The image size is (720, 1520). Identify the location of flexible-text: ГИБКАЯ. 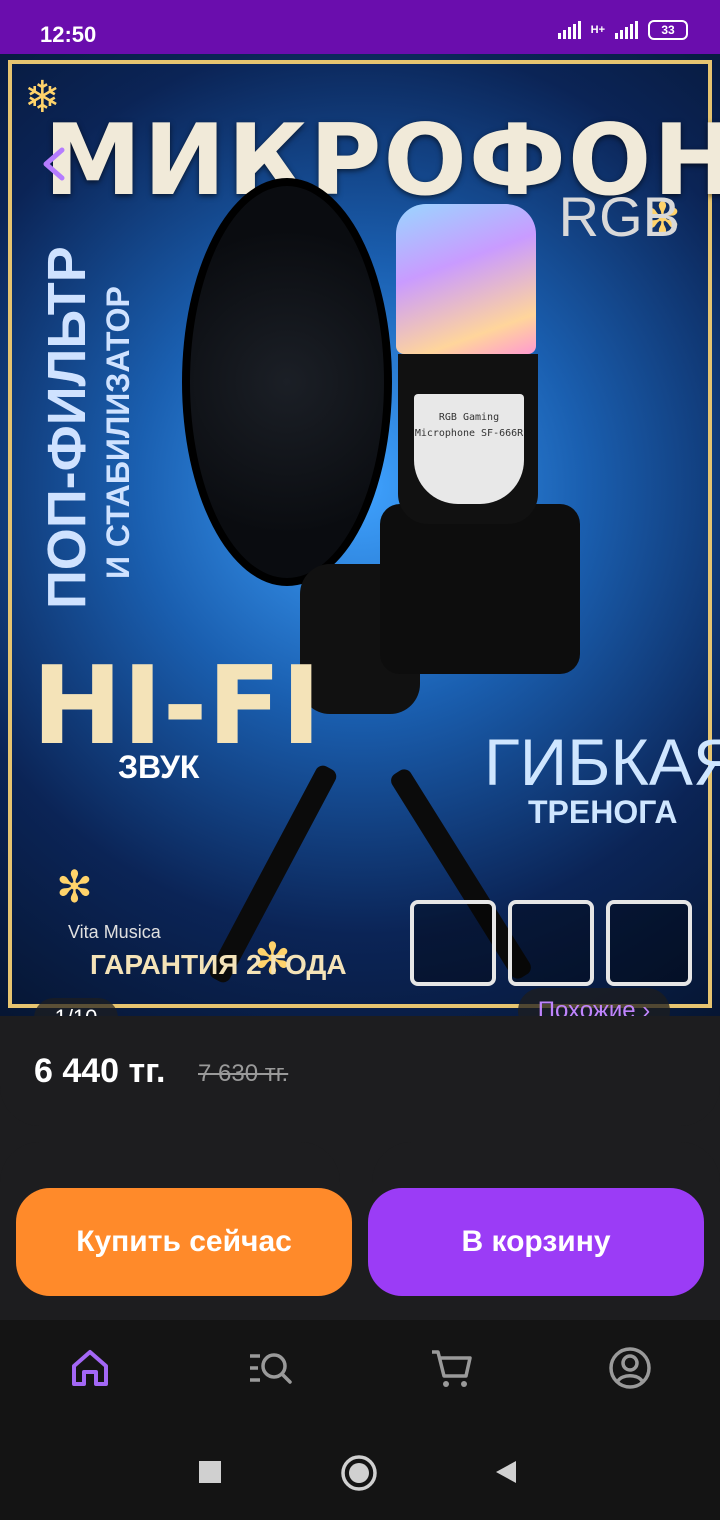
(602, 762).